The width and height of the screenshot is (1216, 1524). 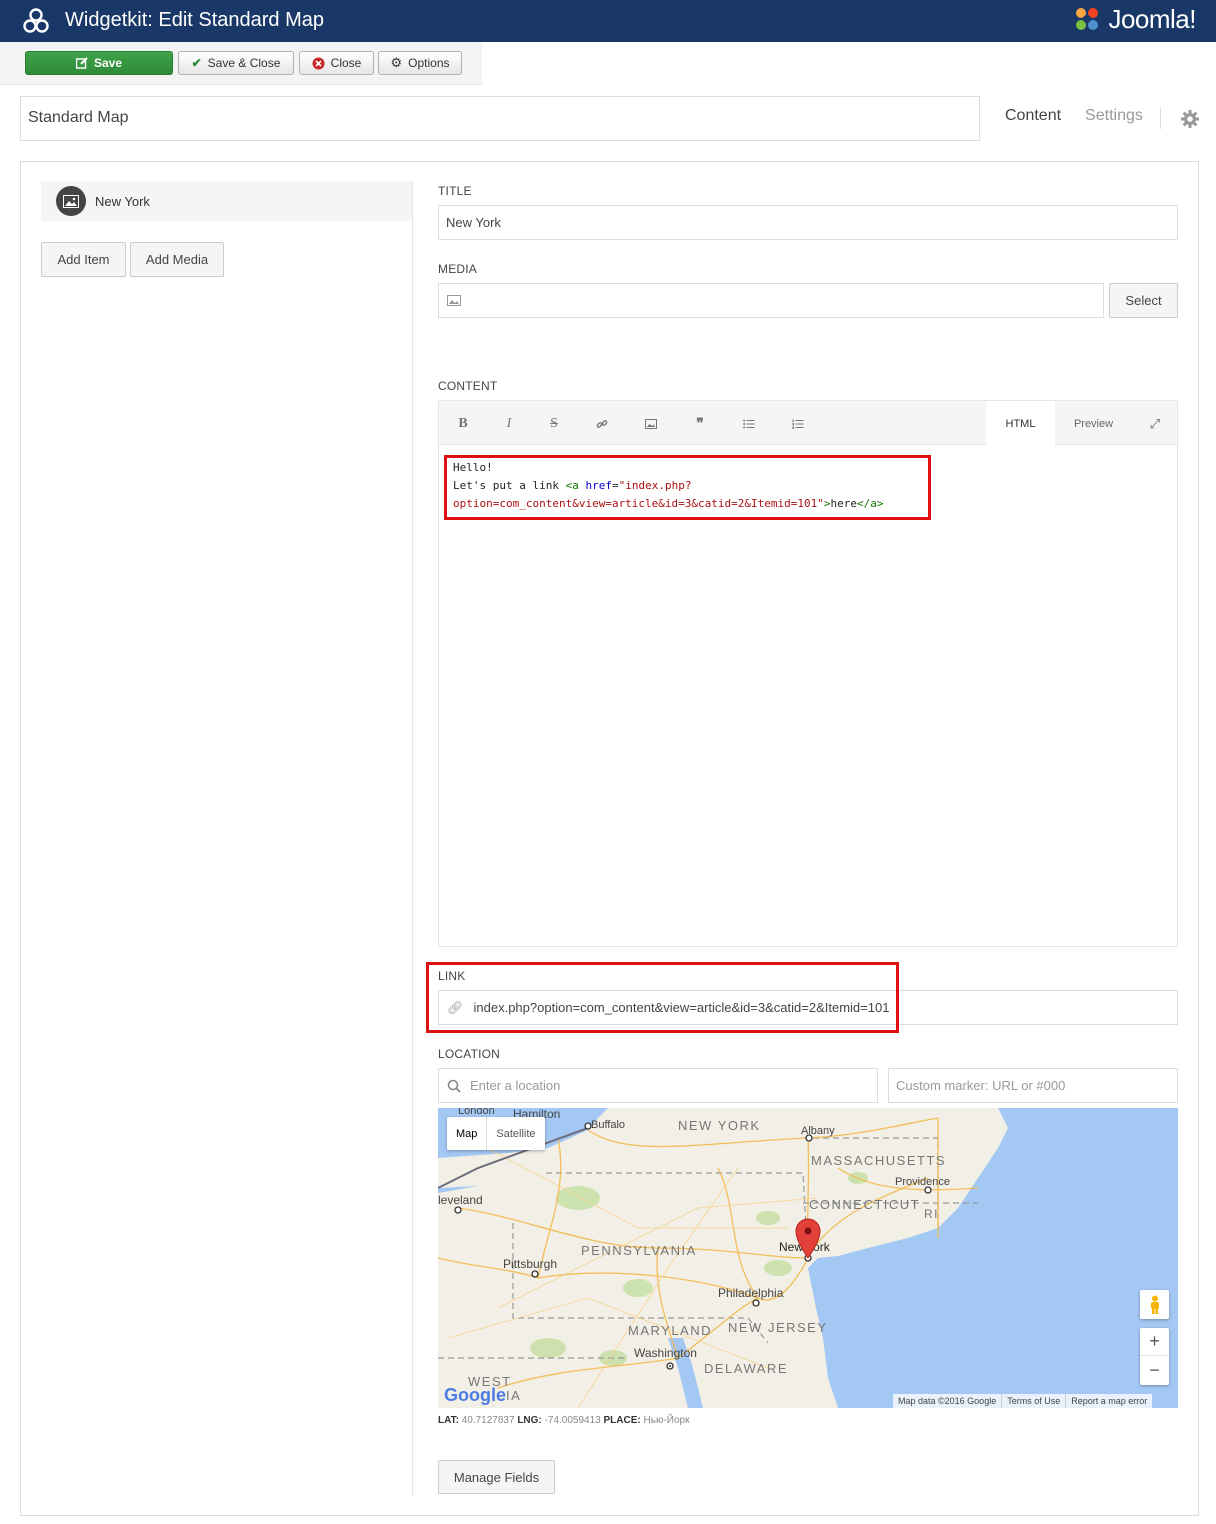 What do you see at coordinates (108, 63) in the screenshot?
I see `save-label: Save` at bounding box center [108, 63].